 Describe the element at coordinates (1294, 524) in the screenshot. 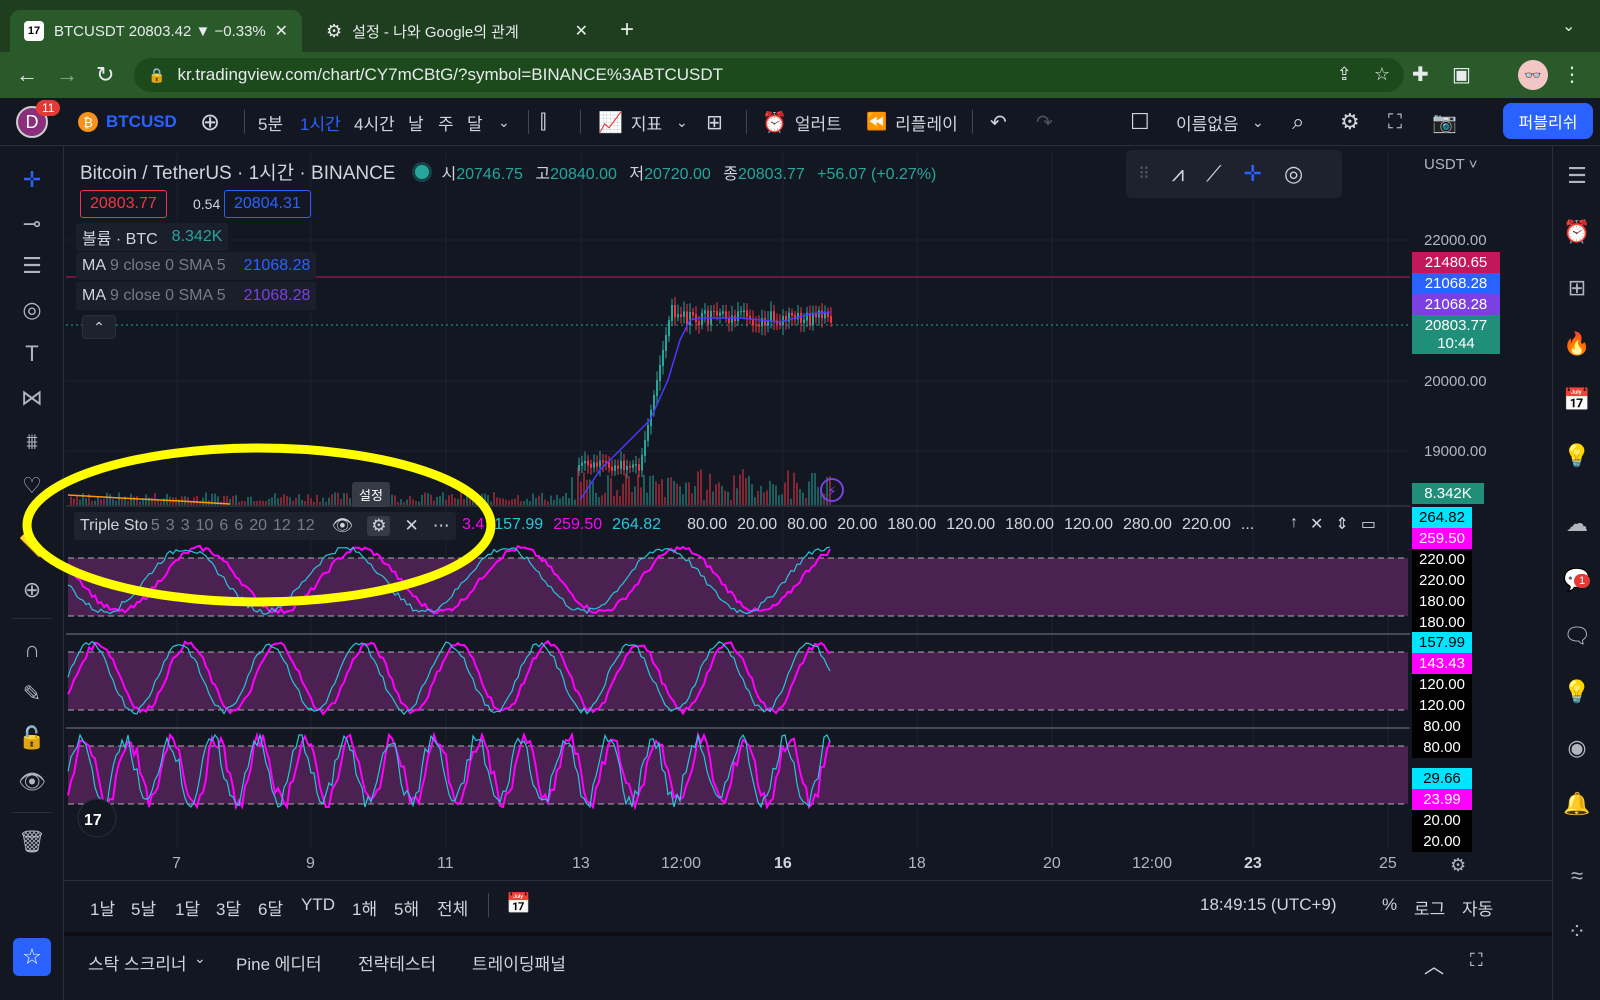

I see `arrow-up-icon: ↑` at that location.